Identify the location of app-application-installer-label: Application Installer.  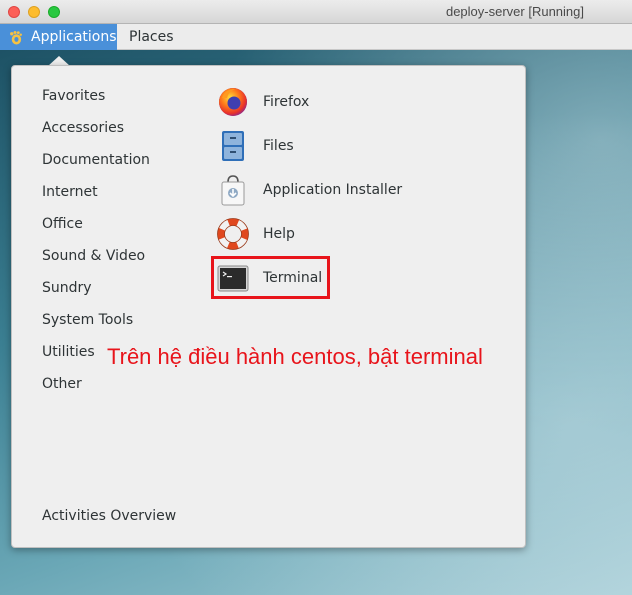
(333, 190).